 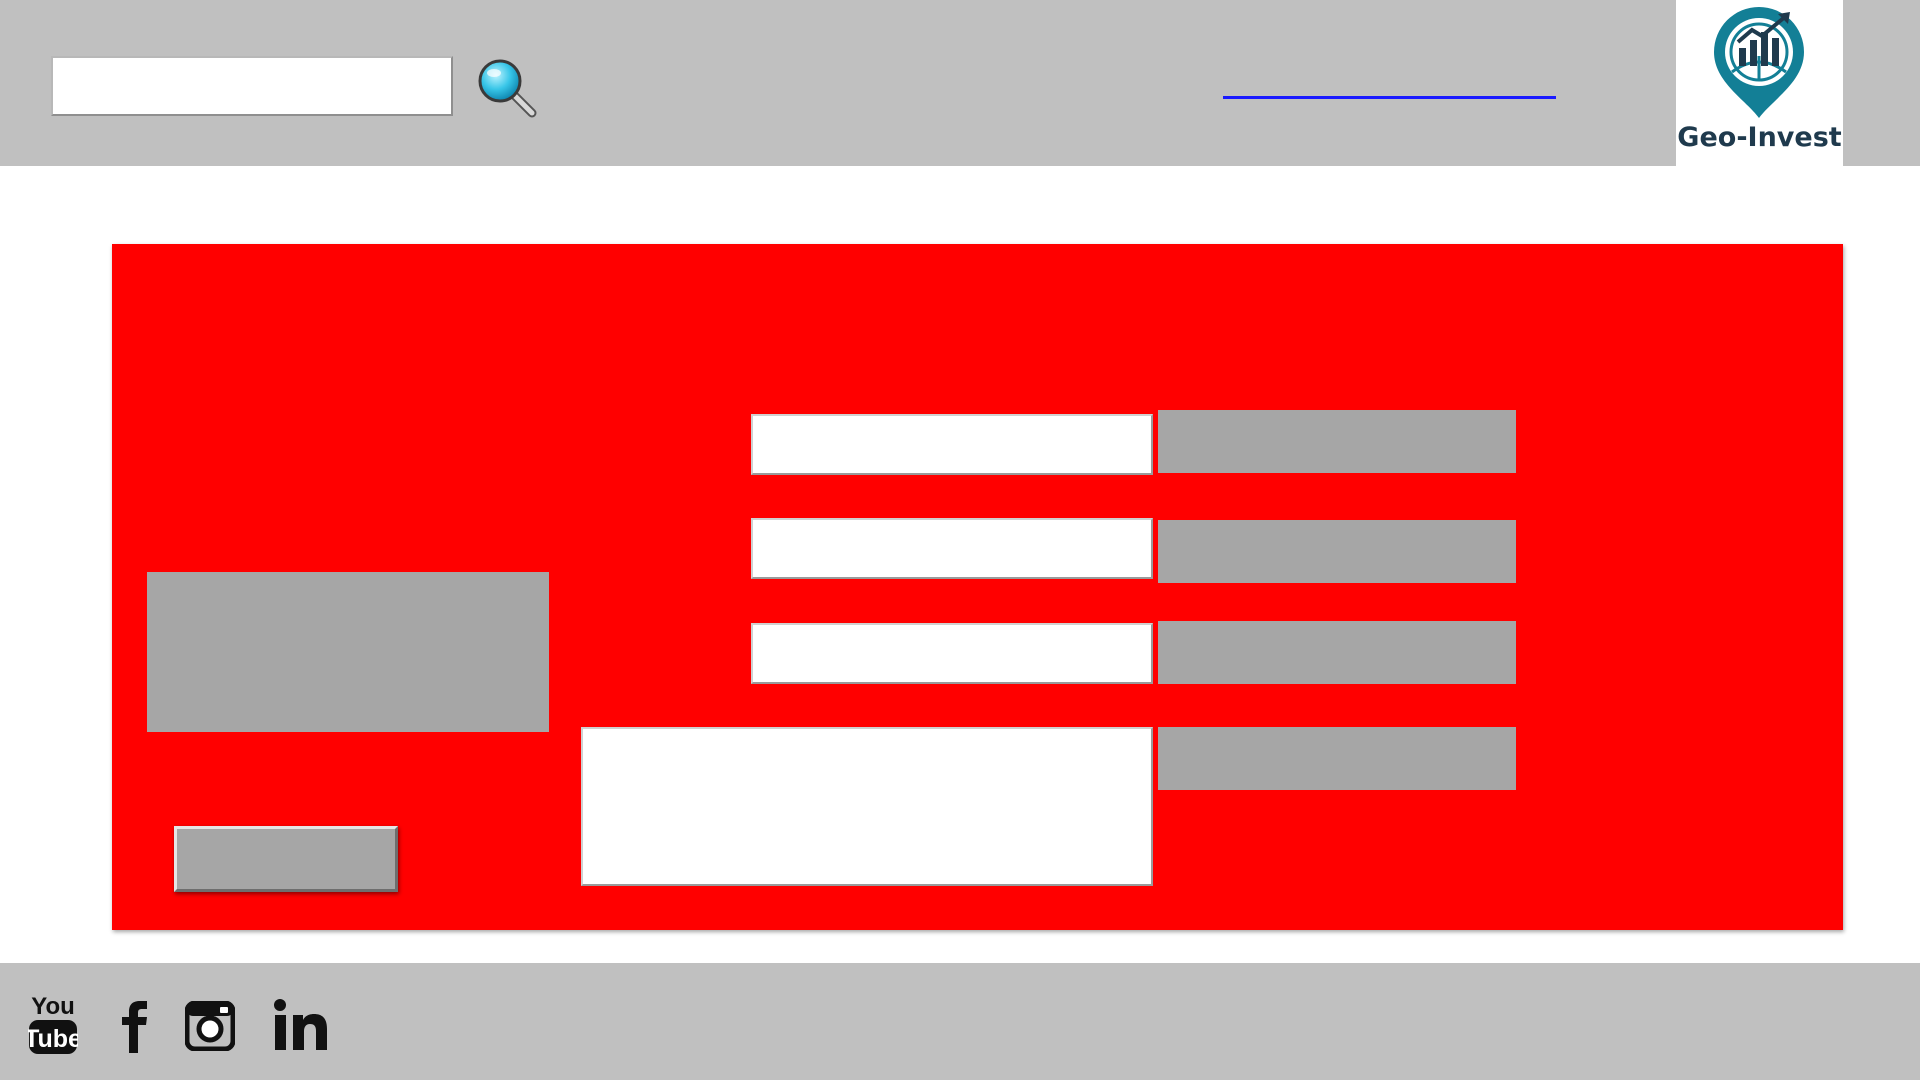 I want to click on instagram-icon, so click(x=210, y=1026).